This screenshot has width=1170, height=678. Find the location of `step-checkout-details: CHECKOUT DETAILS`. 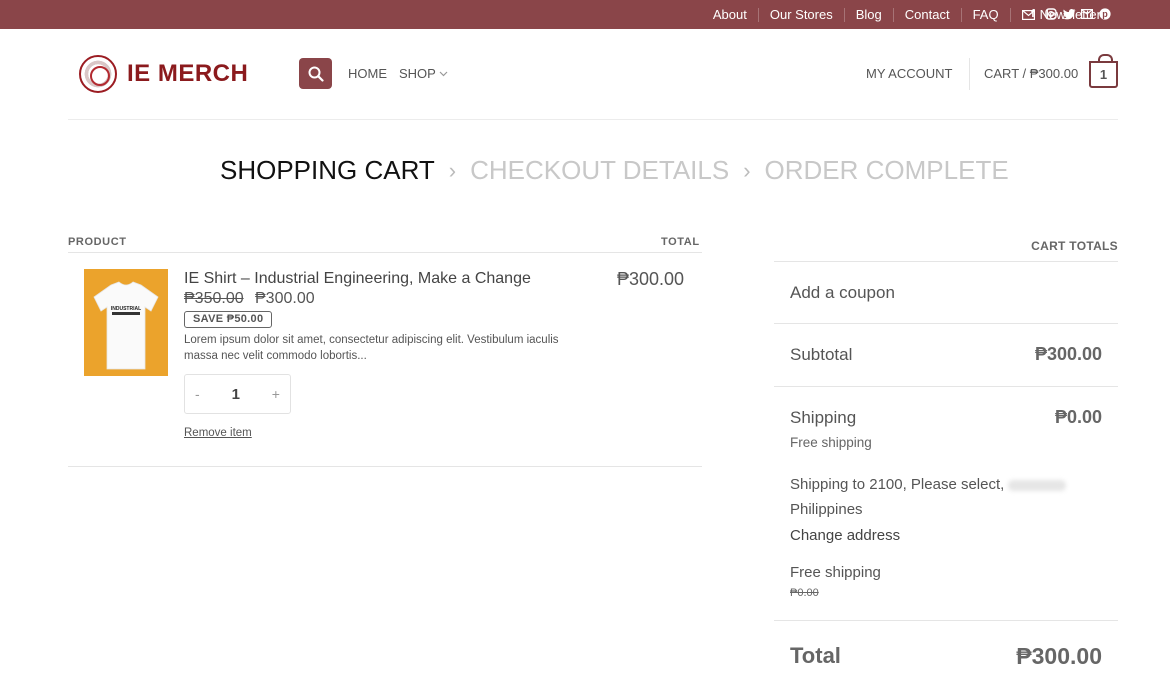

step-checkout-details: CHECKOUT DETAILS is located at coordinates (599, 170).